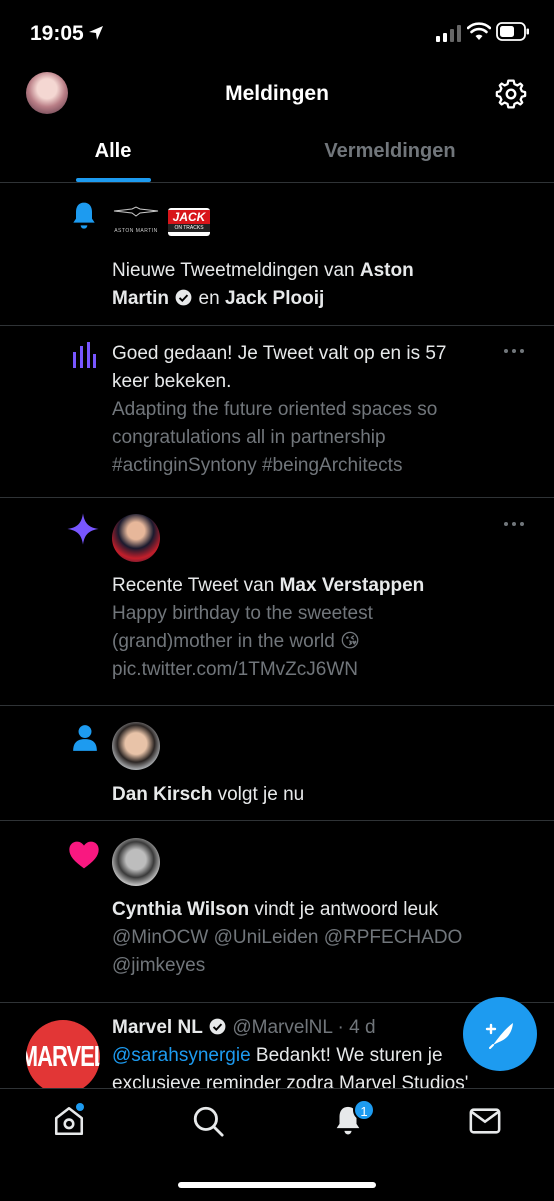 The height and width of the screenshot is (1201, 554). I want to click on person-icon, so click(85, 738).